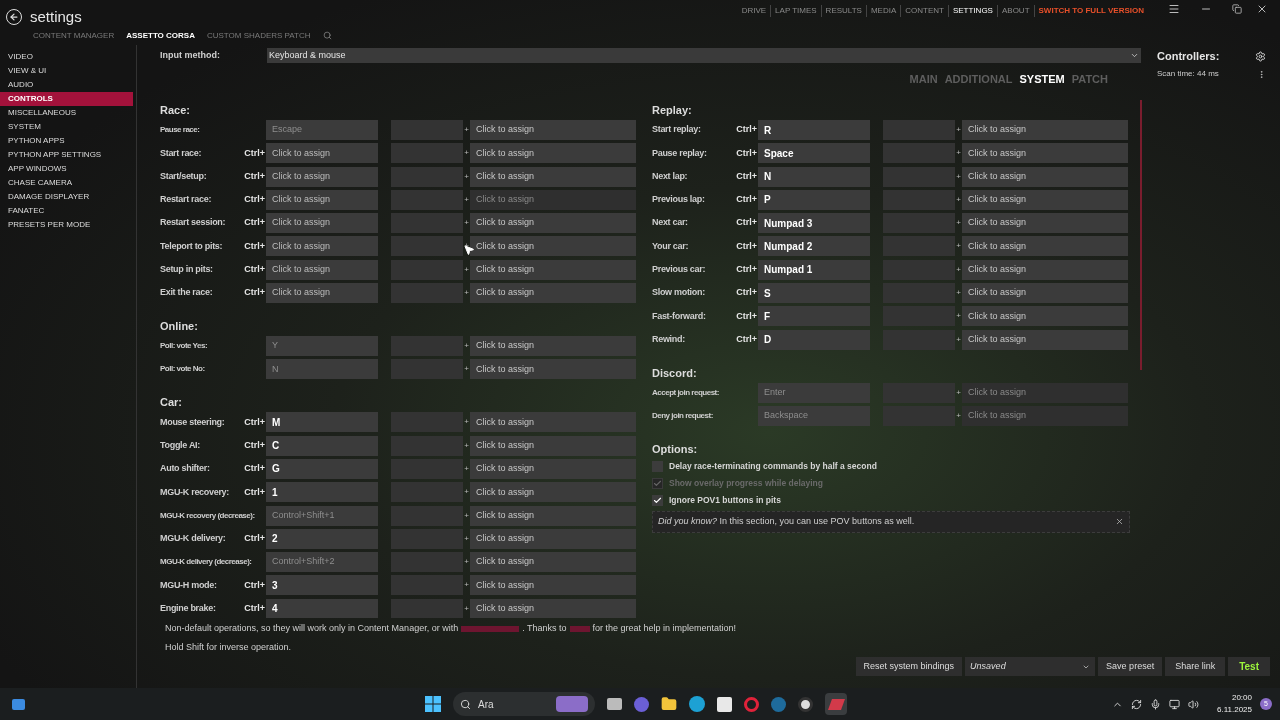  I want to click on nav-link: SETTINGS, so click(972, 11).